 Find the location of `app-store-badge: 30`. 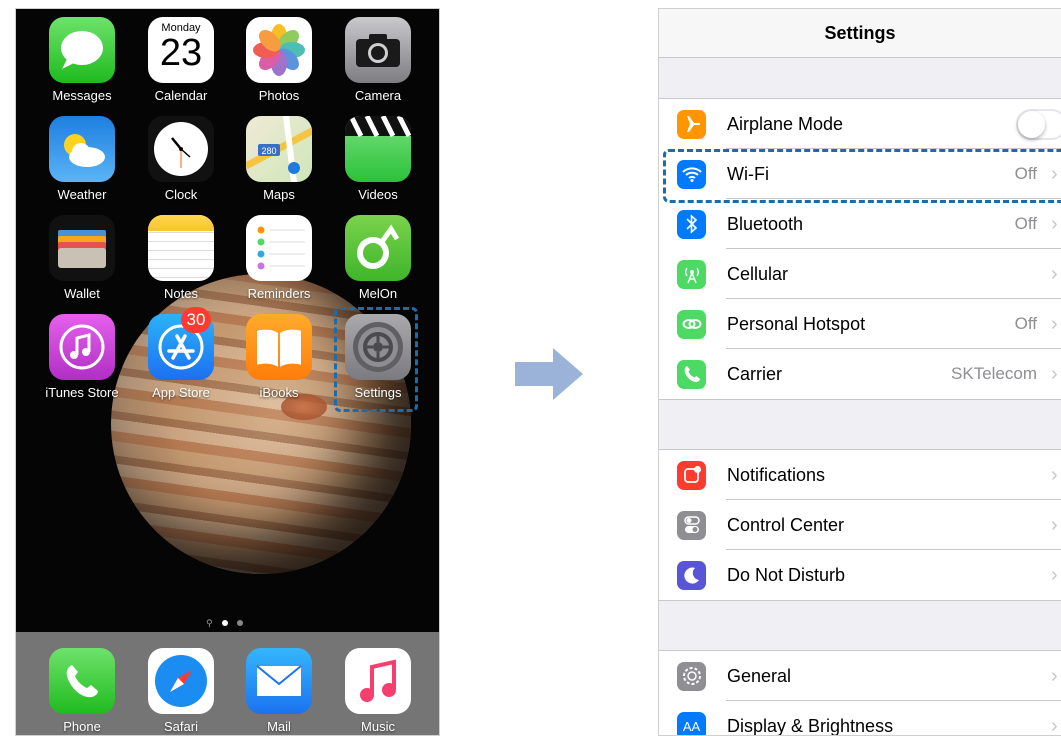

app-store-badge: 30 is located at coordinates (196, 320).